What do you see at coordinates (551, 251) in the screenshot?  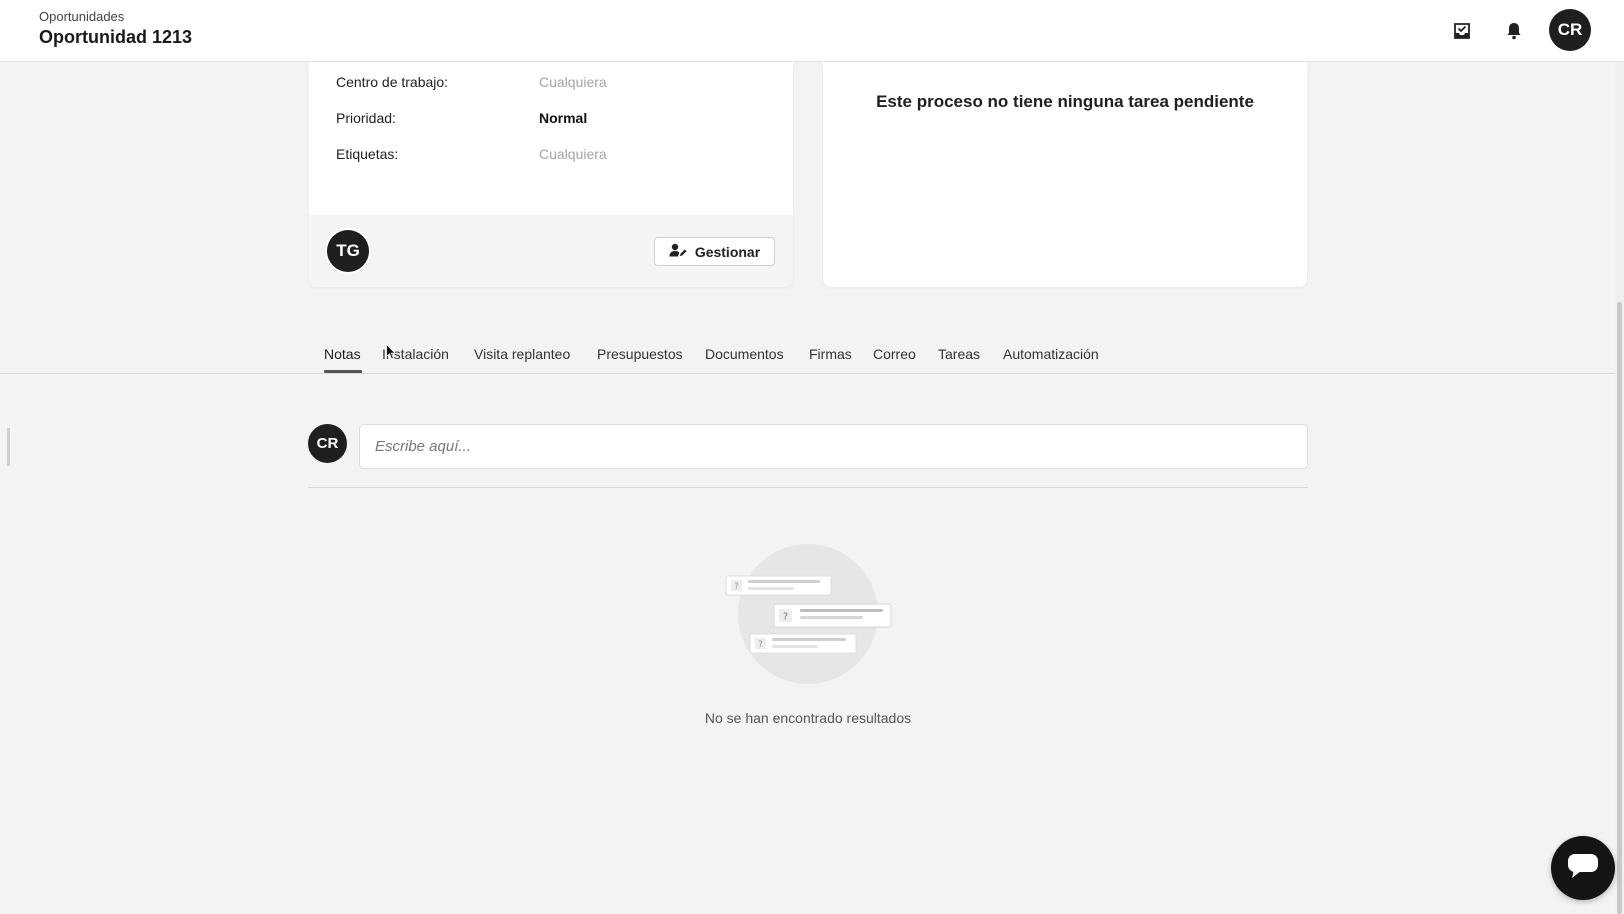 I see `card-footer: TG Gestionar` at bounding box center [551, 251].